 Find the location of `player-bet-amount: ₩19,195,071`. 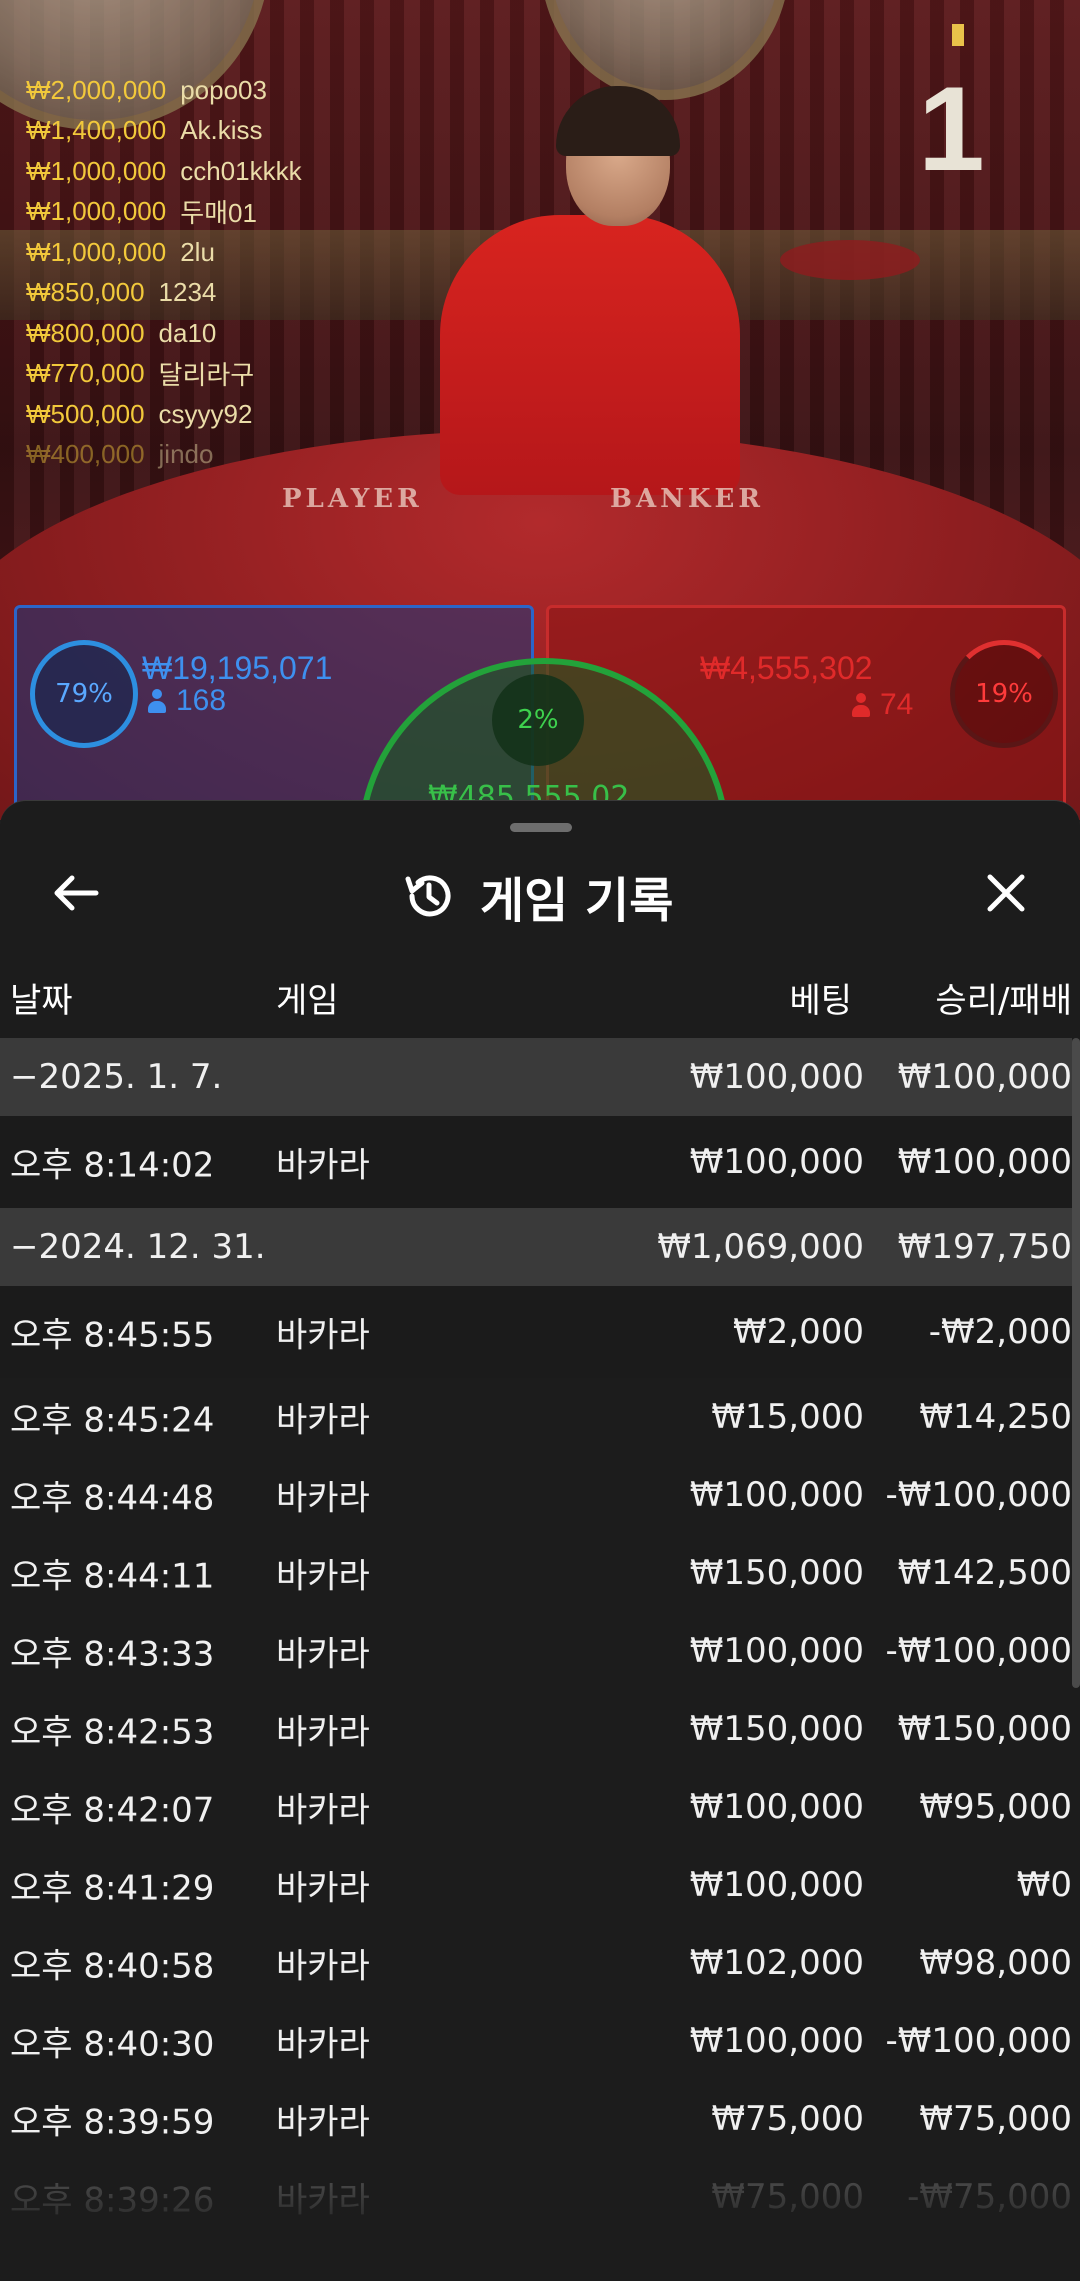

player-bet-amount: ₩19,195,071 is located at coordinates (237, 668).